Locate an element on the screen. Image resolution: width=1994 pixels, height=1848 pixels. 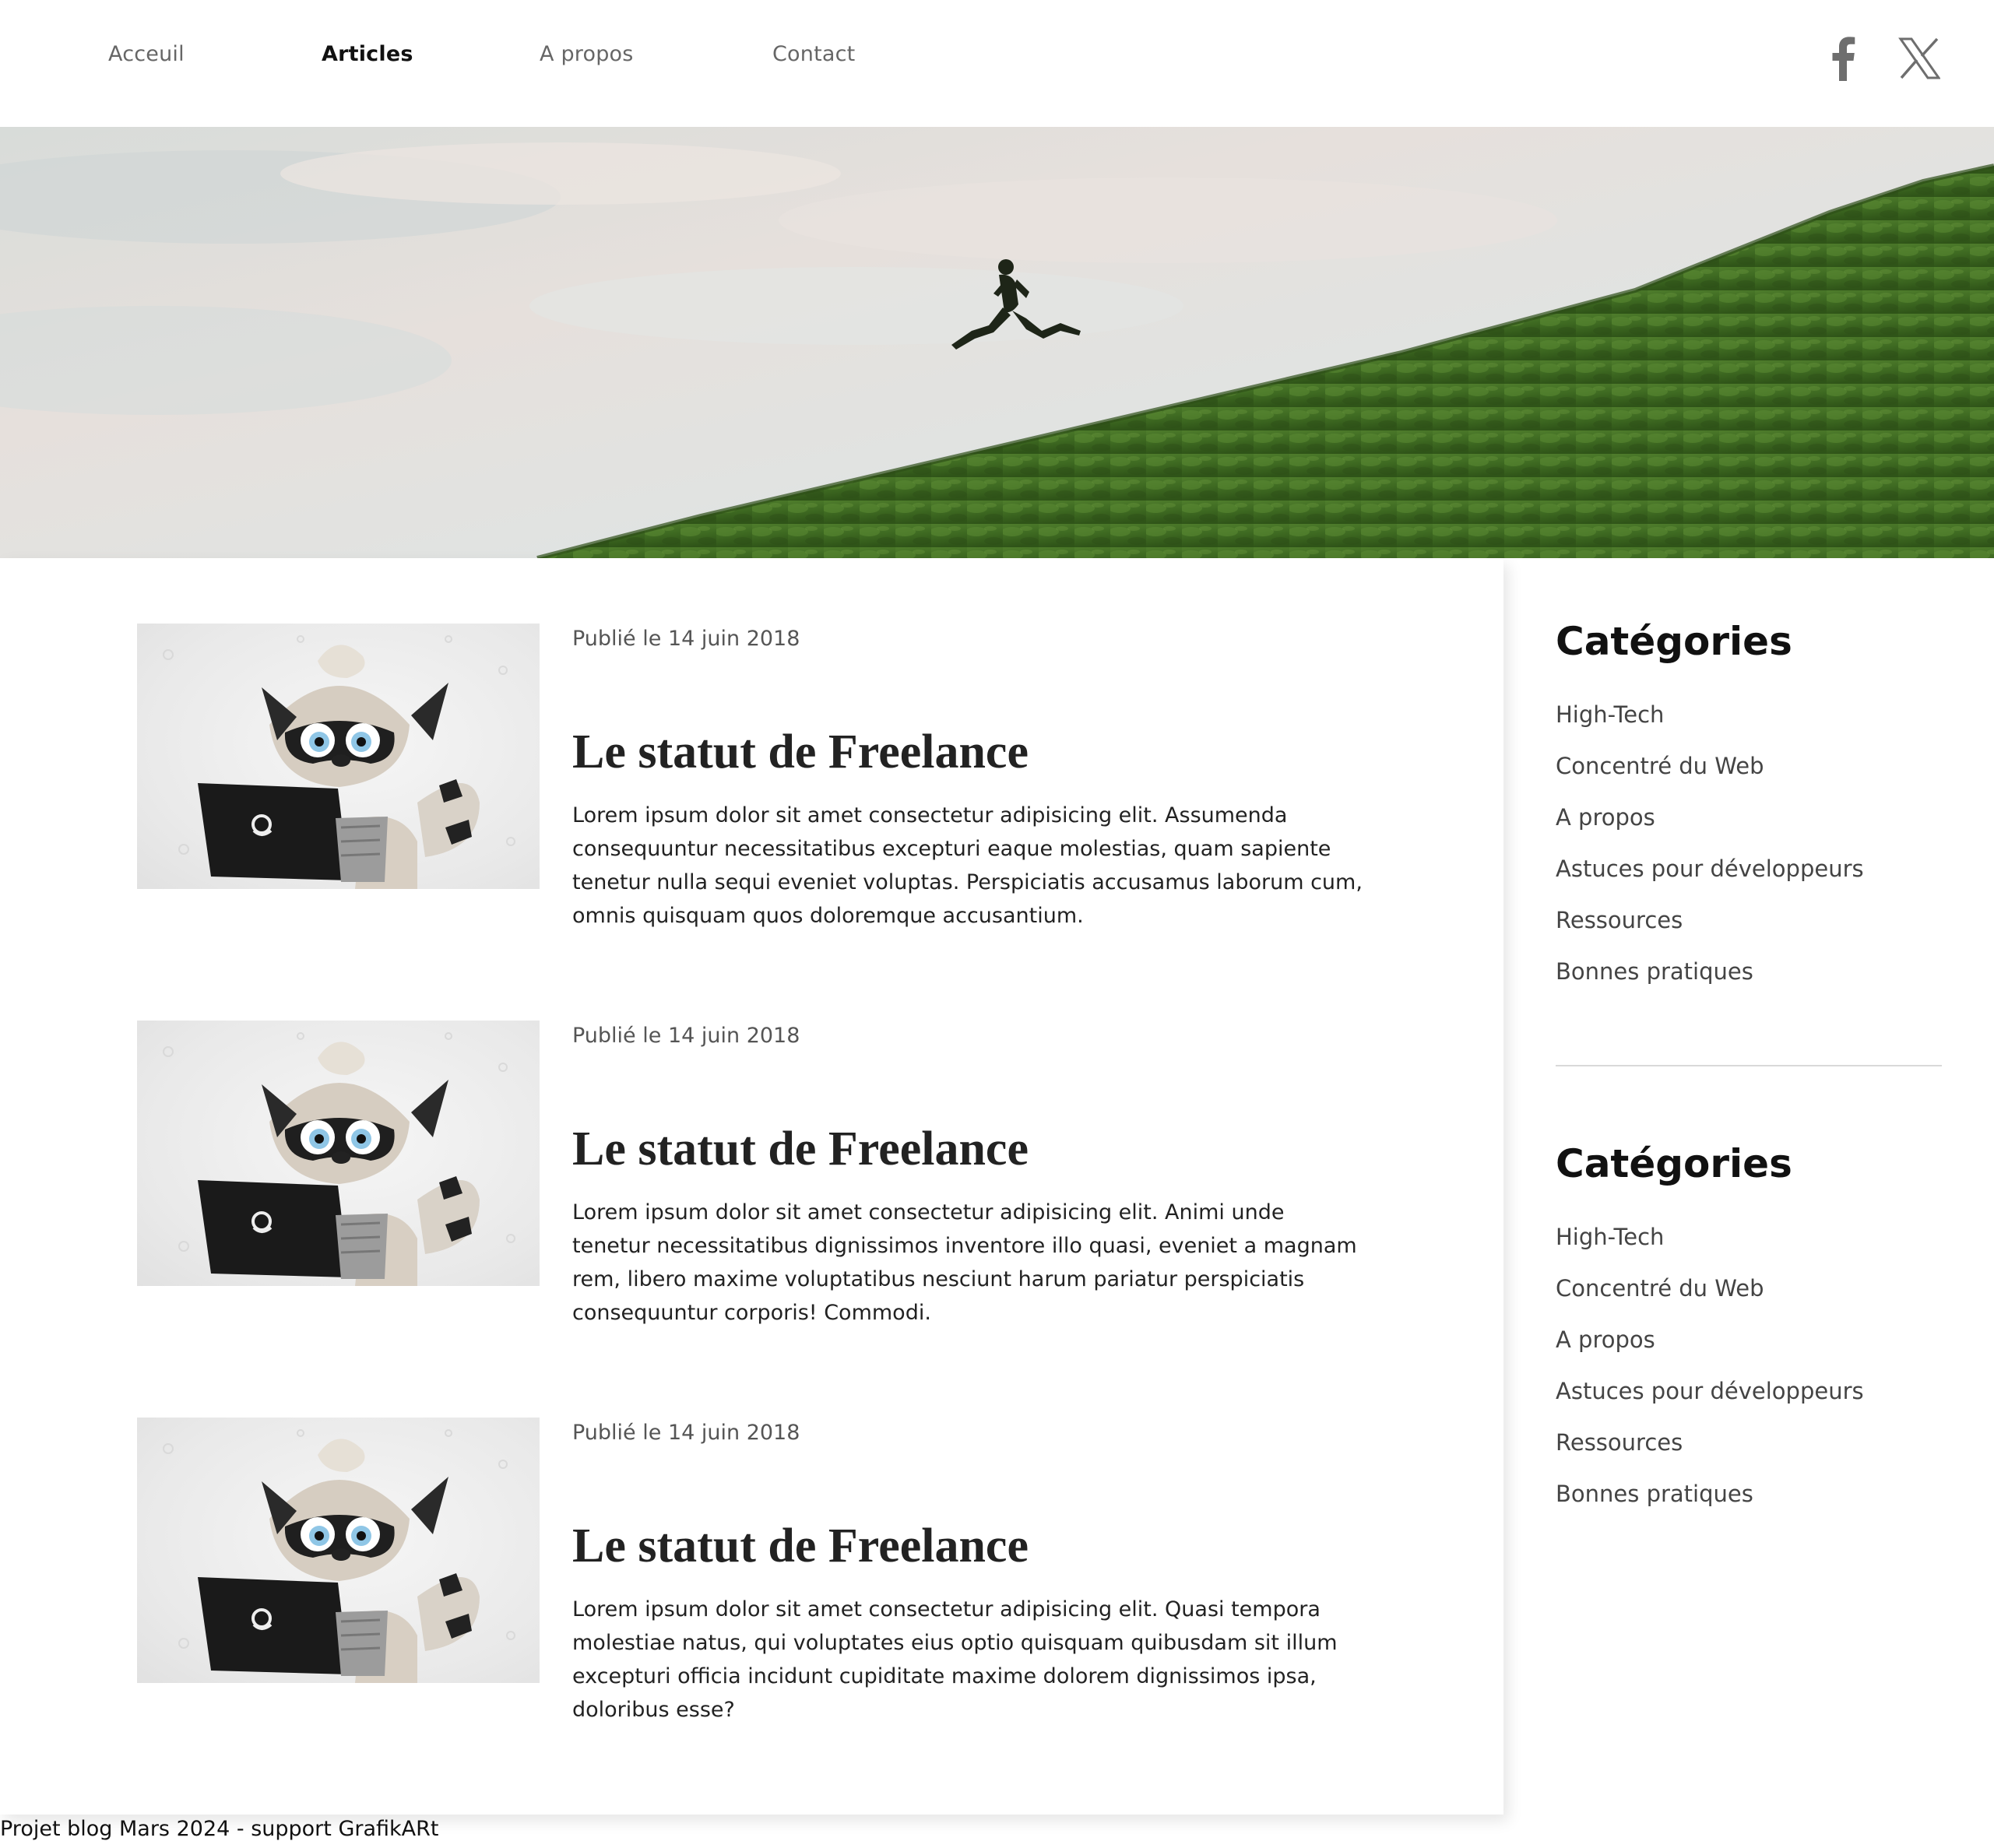
sidebar-divider is located at coordinates (1749, 1065).